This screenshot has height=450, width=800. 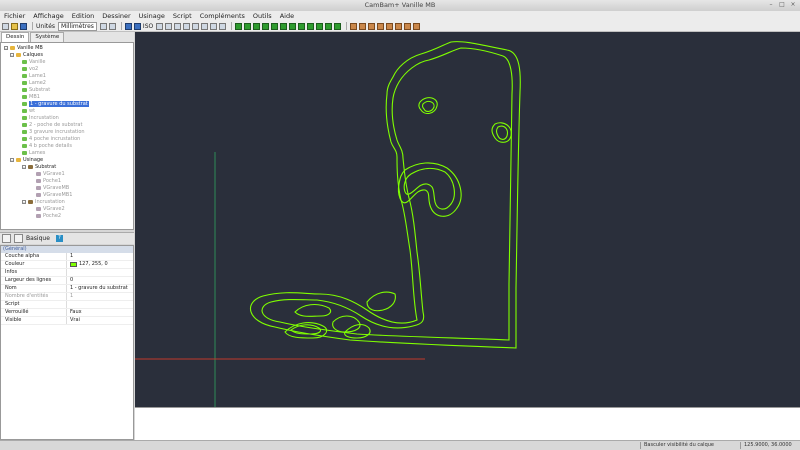 I want to click on tree-root: - Vanille MB, so click(x=23, y=48).